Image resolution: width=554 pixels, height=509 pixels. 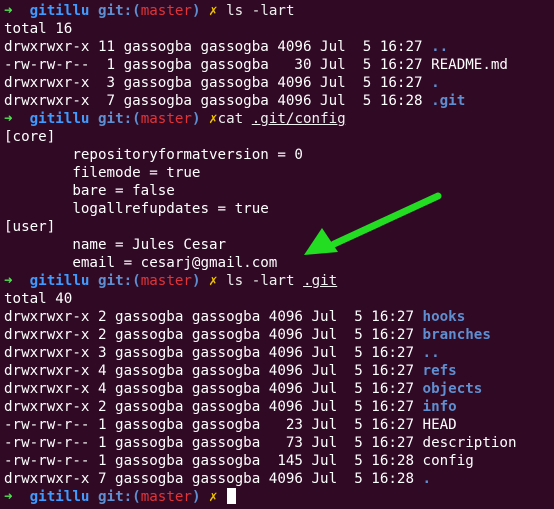 I want to click on command-args, so click(x=247, y=119).